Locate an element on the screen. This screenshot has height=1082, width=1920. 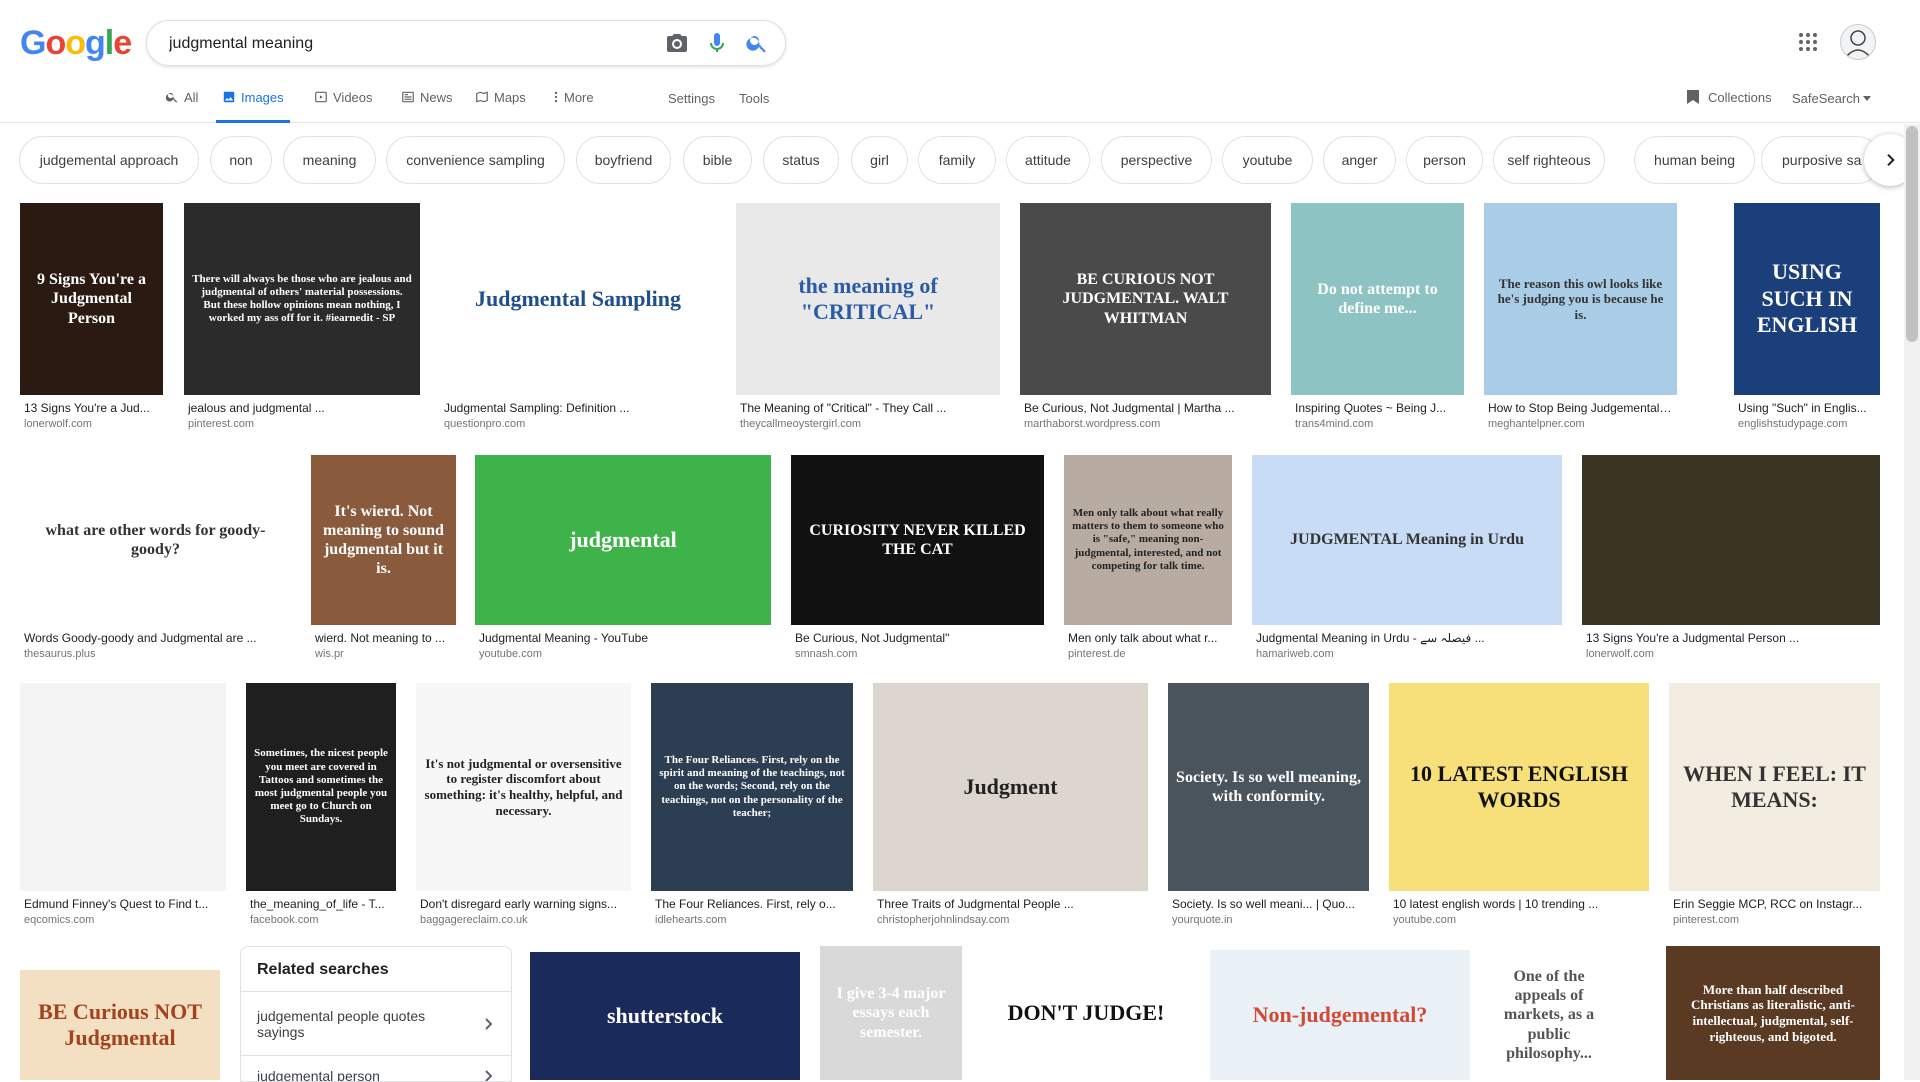
result-thumbnail: USING SUCH IN ENGLISH is located at coordinates (1807, 299).